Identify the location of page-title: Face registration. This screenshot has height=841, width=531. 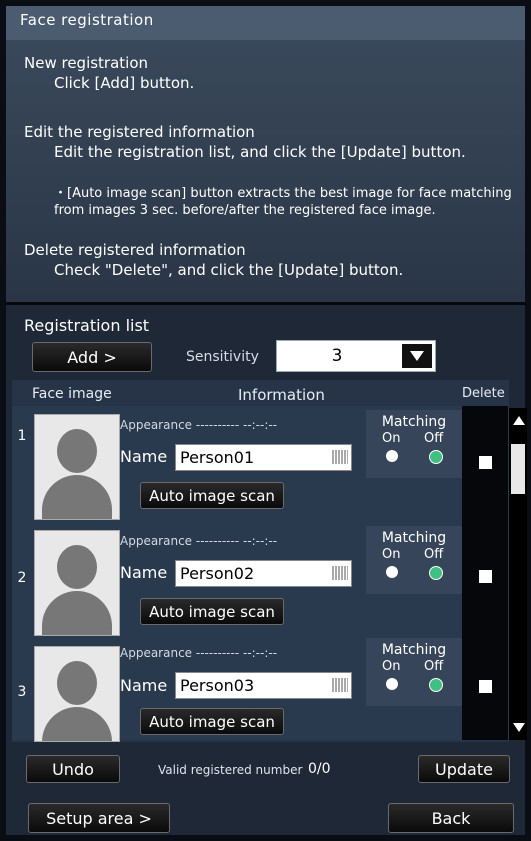
(87, 20).